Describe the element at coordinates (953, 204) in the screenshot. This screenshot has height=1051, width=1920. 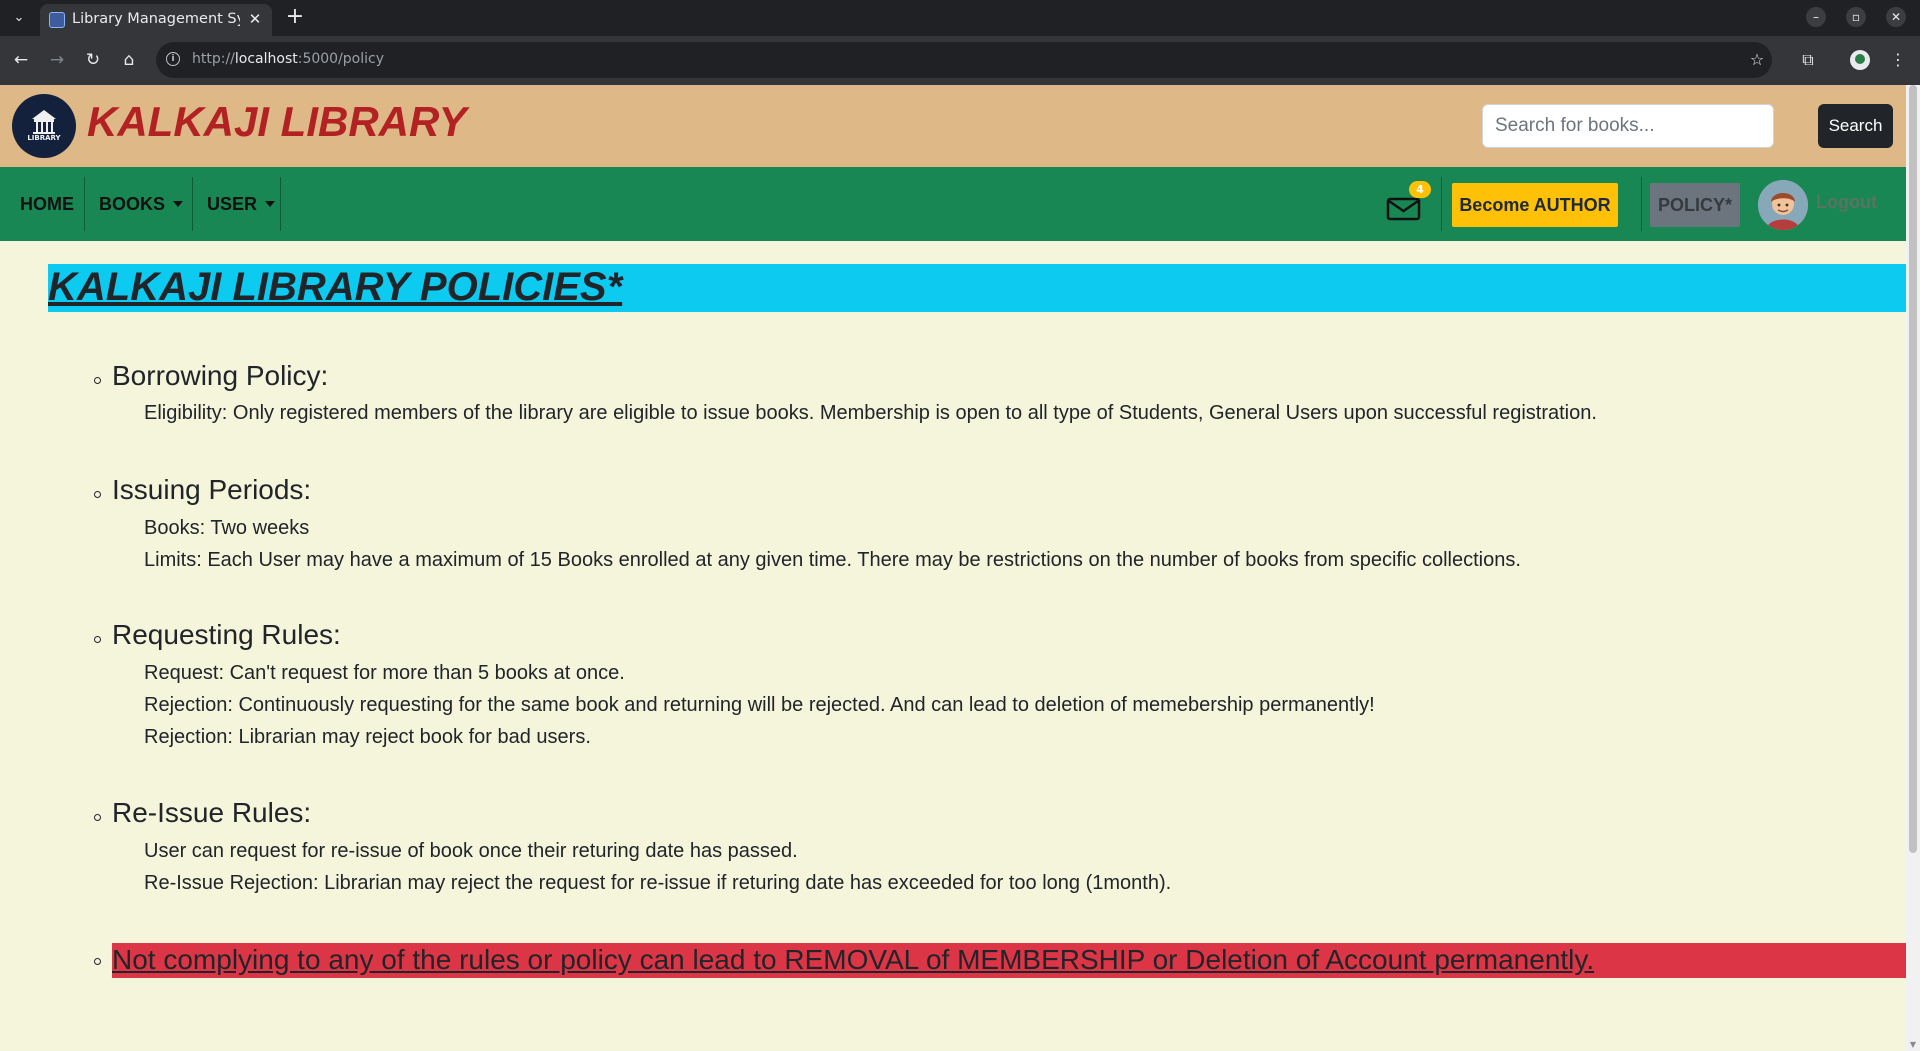
I see `main-navbar: HOME BOOKS USER` at that location.